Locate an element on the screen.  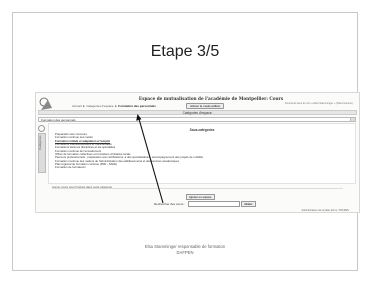
footer-org: DAFPEN is located at coordinates (185, 252).